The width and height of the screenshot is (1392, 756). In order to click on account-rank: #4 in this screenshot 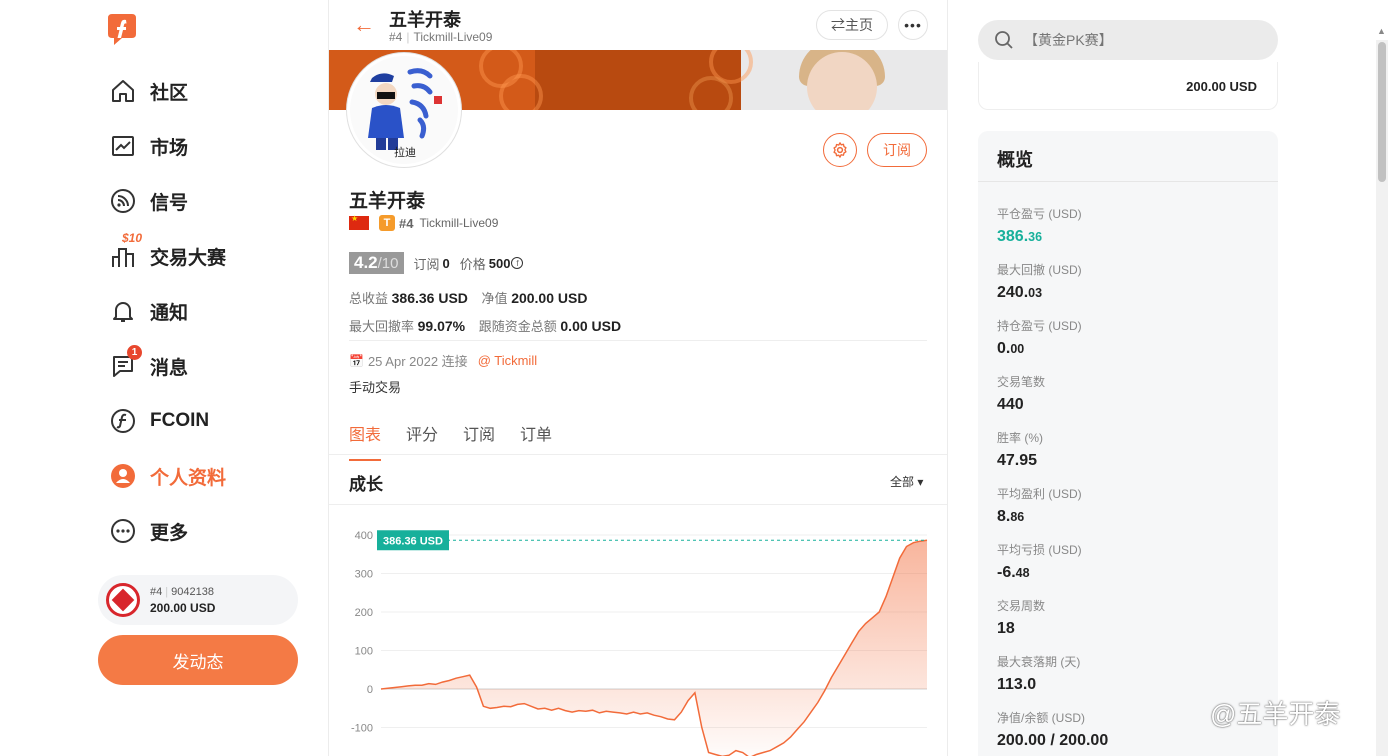, I will do `click(156, 591)`.